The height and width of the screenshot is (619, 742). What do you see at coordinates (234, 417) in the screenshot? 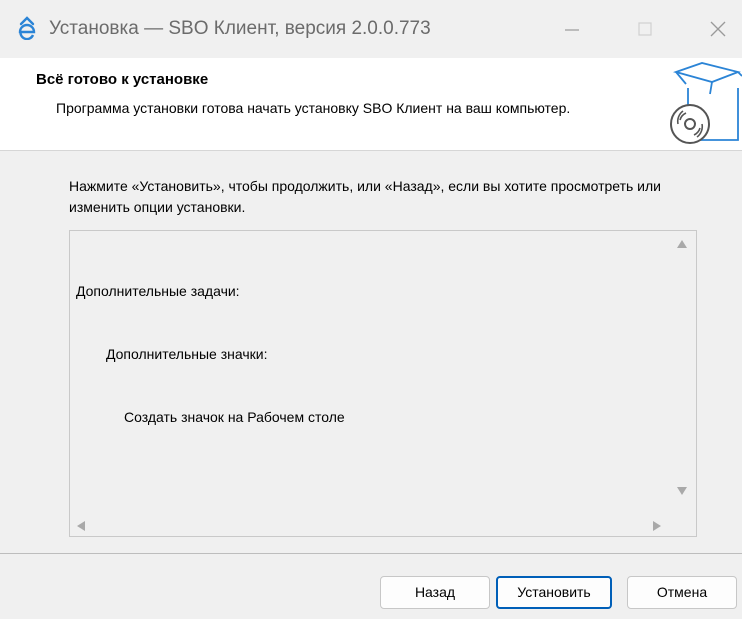
I see `memo-line: Создать значок на Рабочем столе` at bounding box center [234, 417].